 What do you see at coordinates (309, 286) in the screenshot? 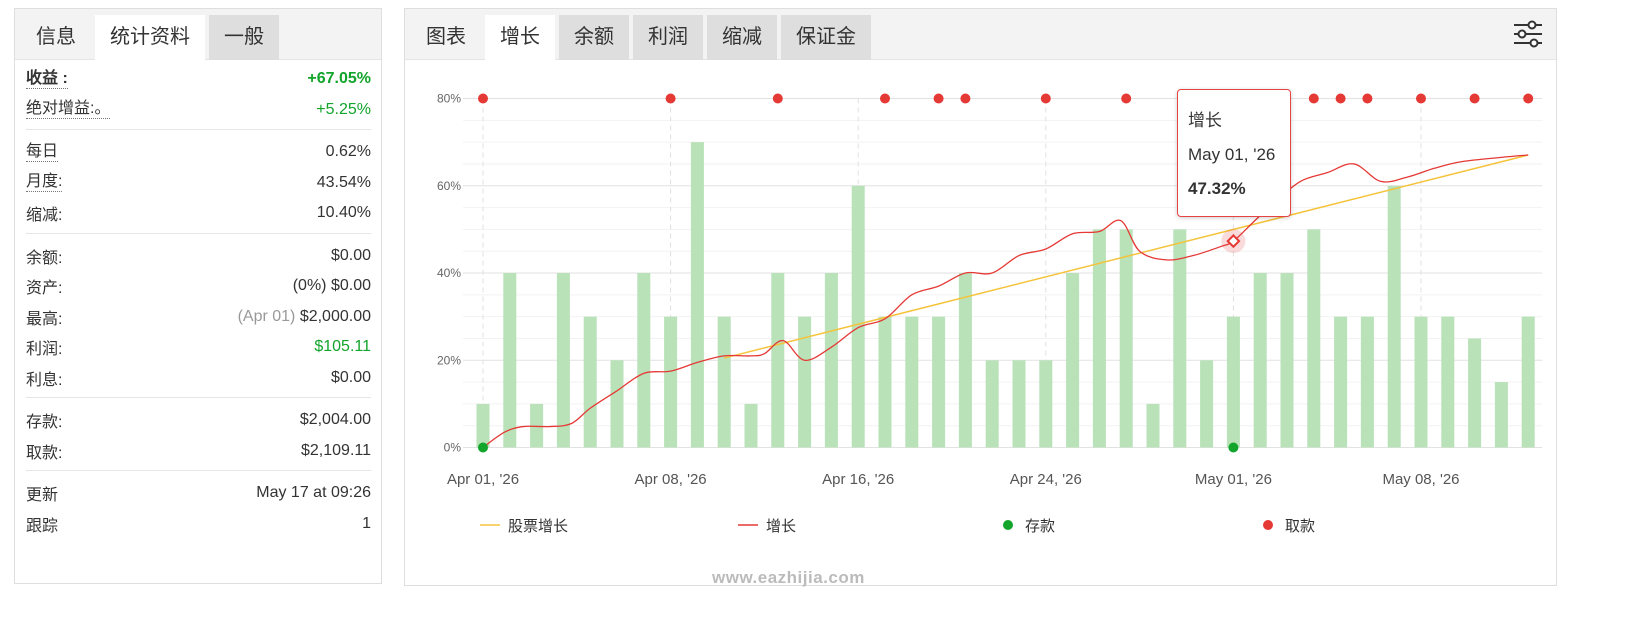
I see `equity-pct: (0%)` at bounding box center [309, 286].